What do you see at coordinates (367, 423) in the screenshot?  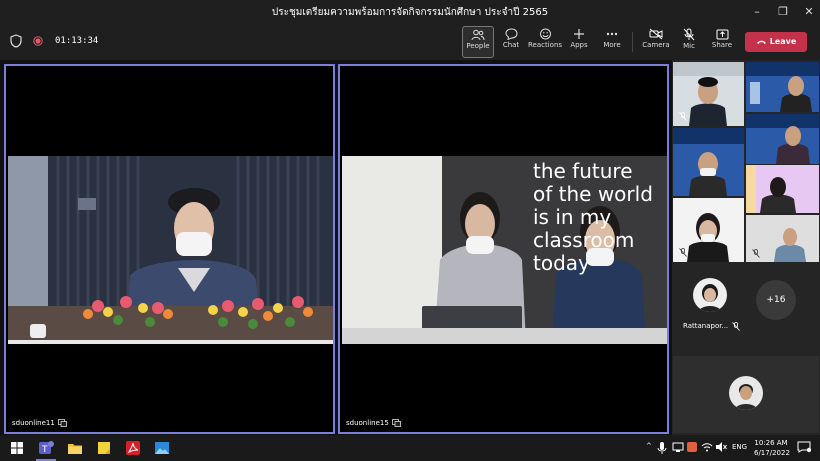 I see `participant-name-label: sduonline15` at bounding box center [367, 423].